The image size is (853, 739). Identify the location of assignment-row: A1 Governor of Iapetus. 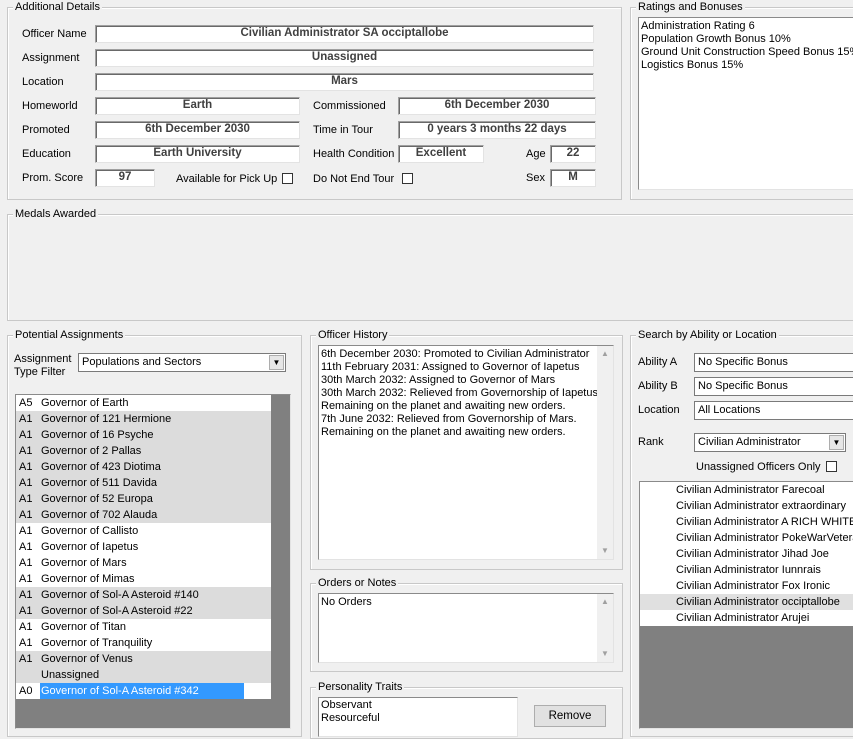
(143, 547).